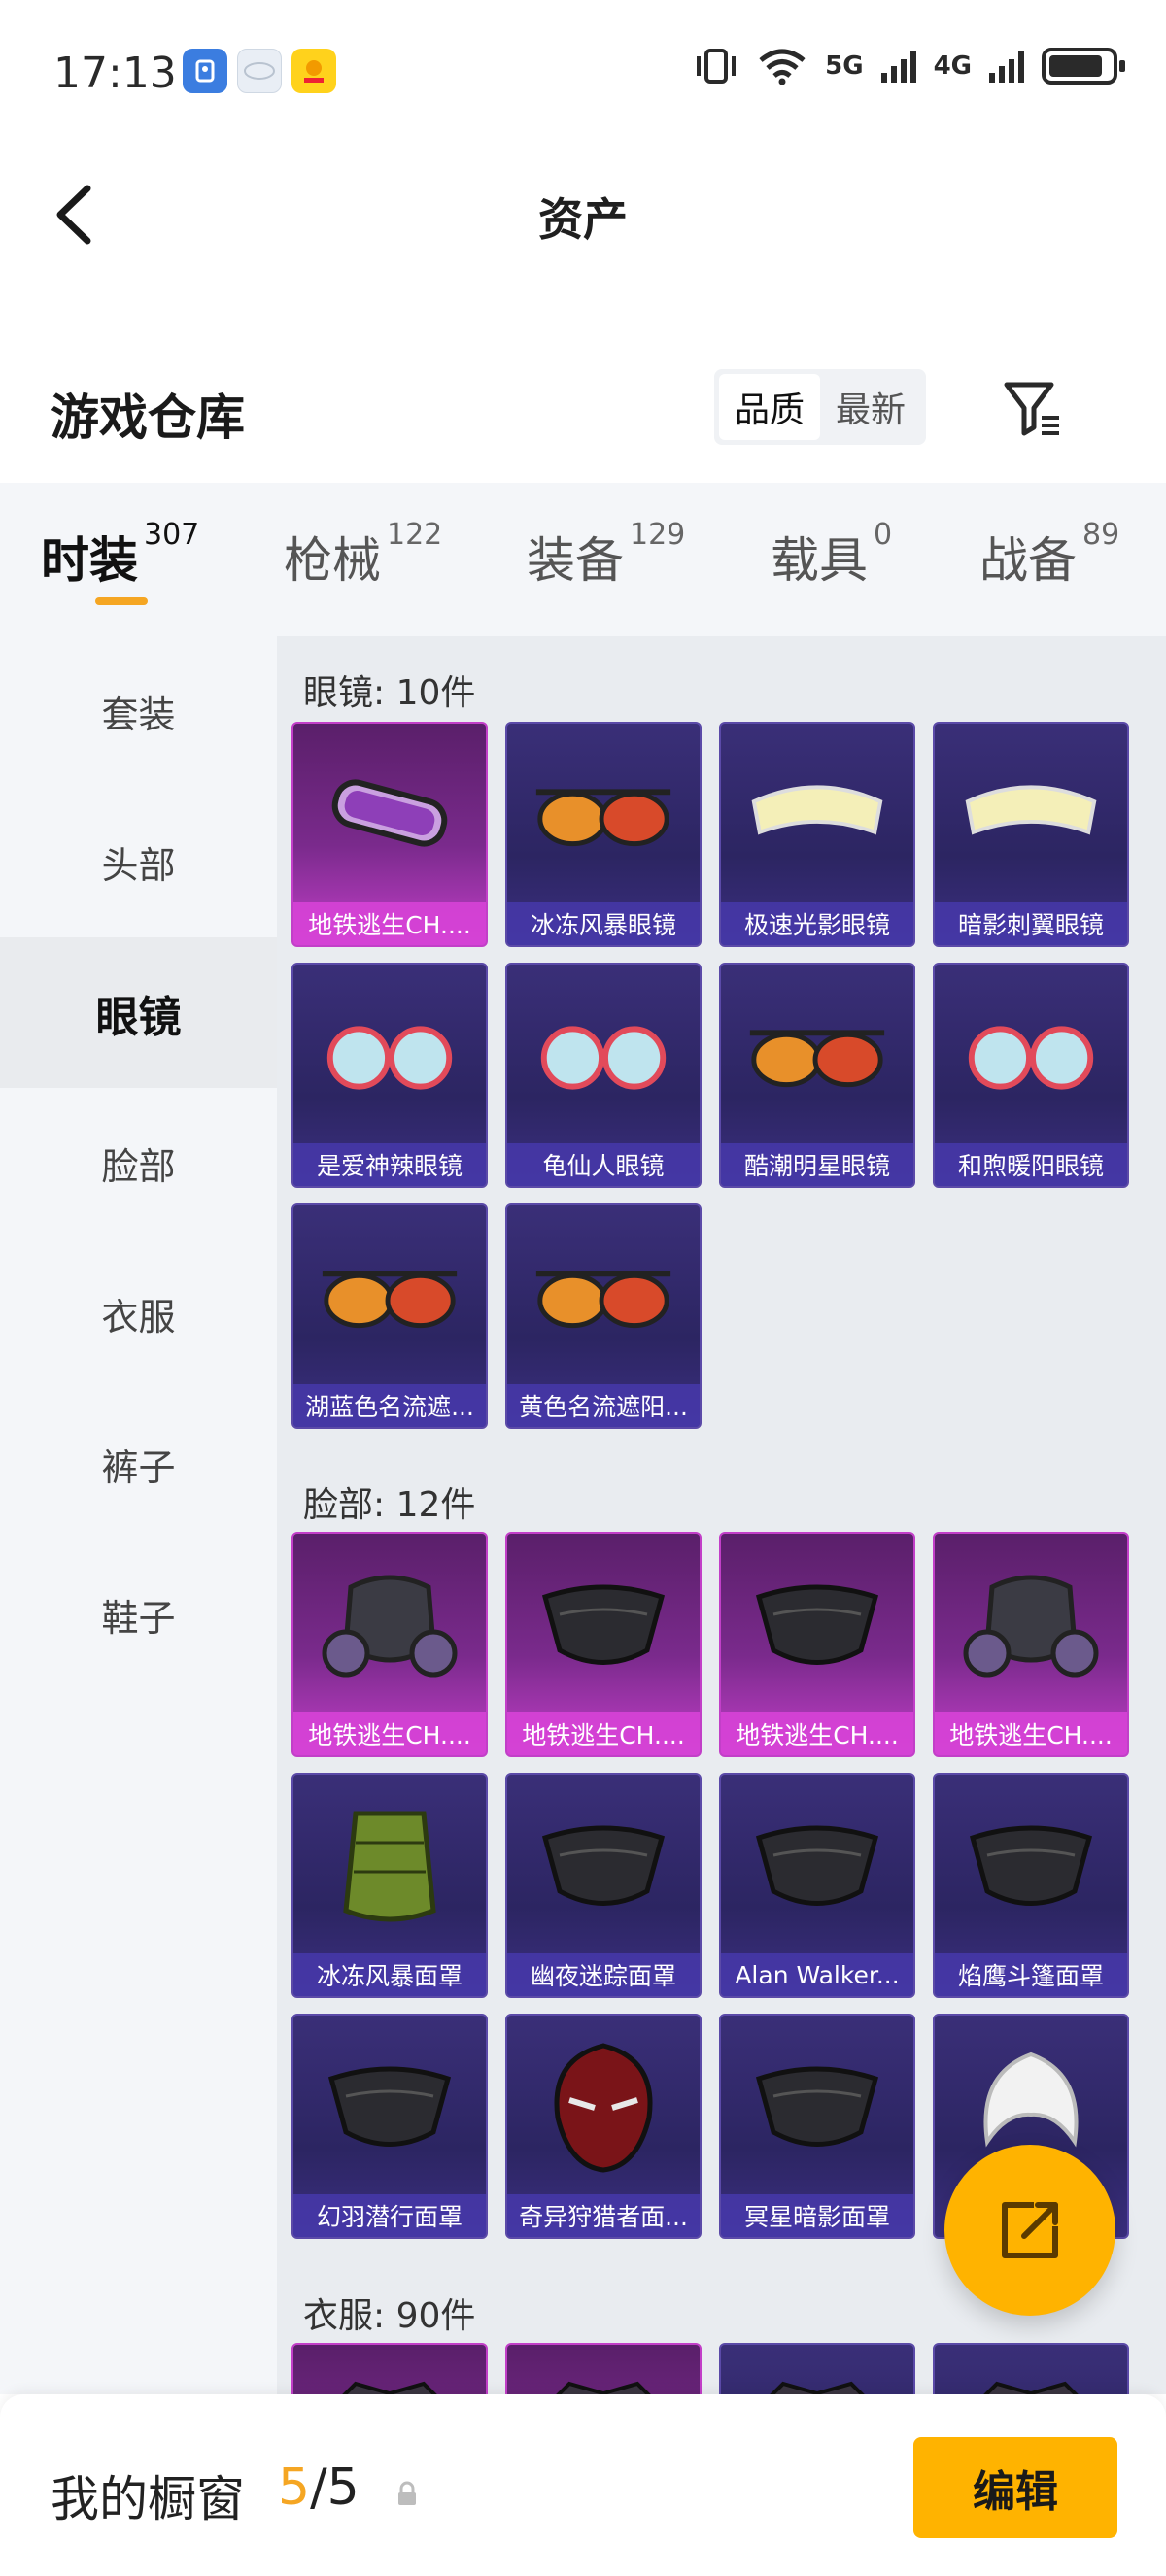 This screenshot has width=1166, height=2576. Describe the element at coordinates (138, 1615) in the screenshot. I see `sidebar-item-shoes: 鞋子` at that location.